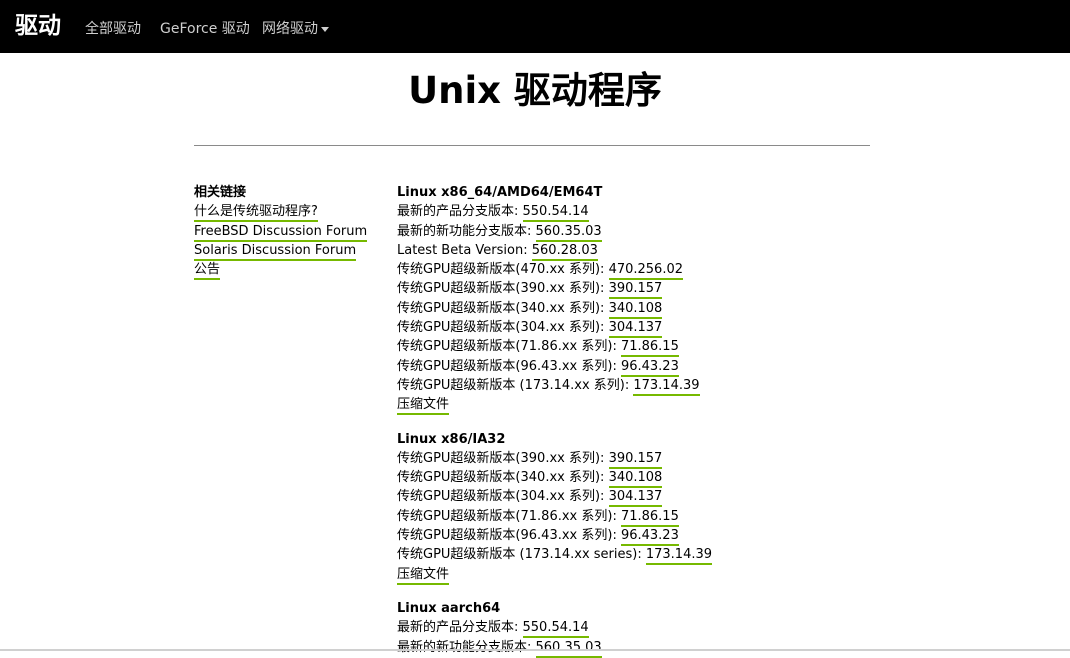 The height and width of the screenshot is (658, 1070). What do you see at coordinates (532, 145) in the screenshot?
I see `divider` at bounding box center [532, 145].